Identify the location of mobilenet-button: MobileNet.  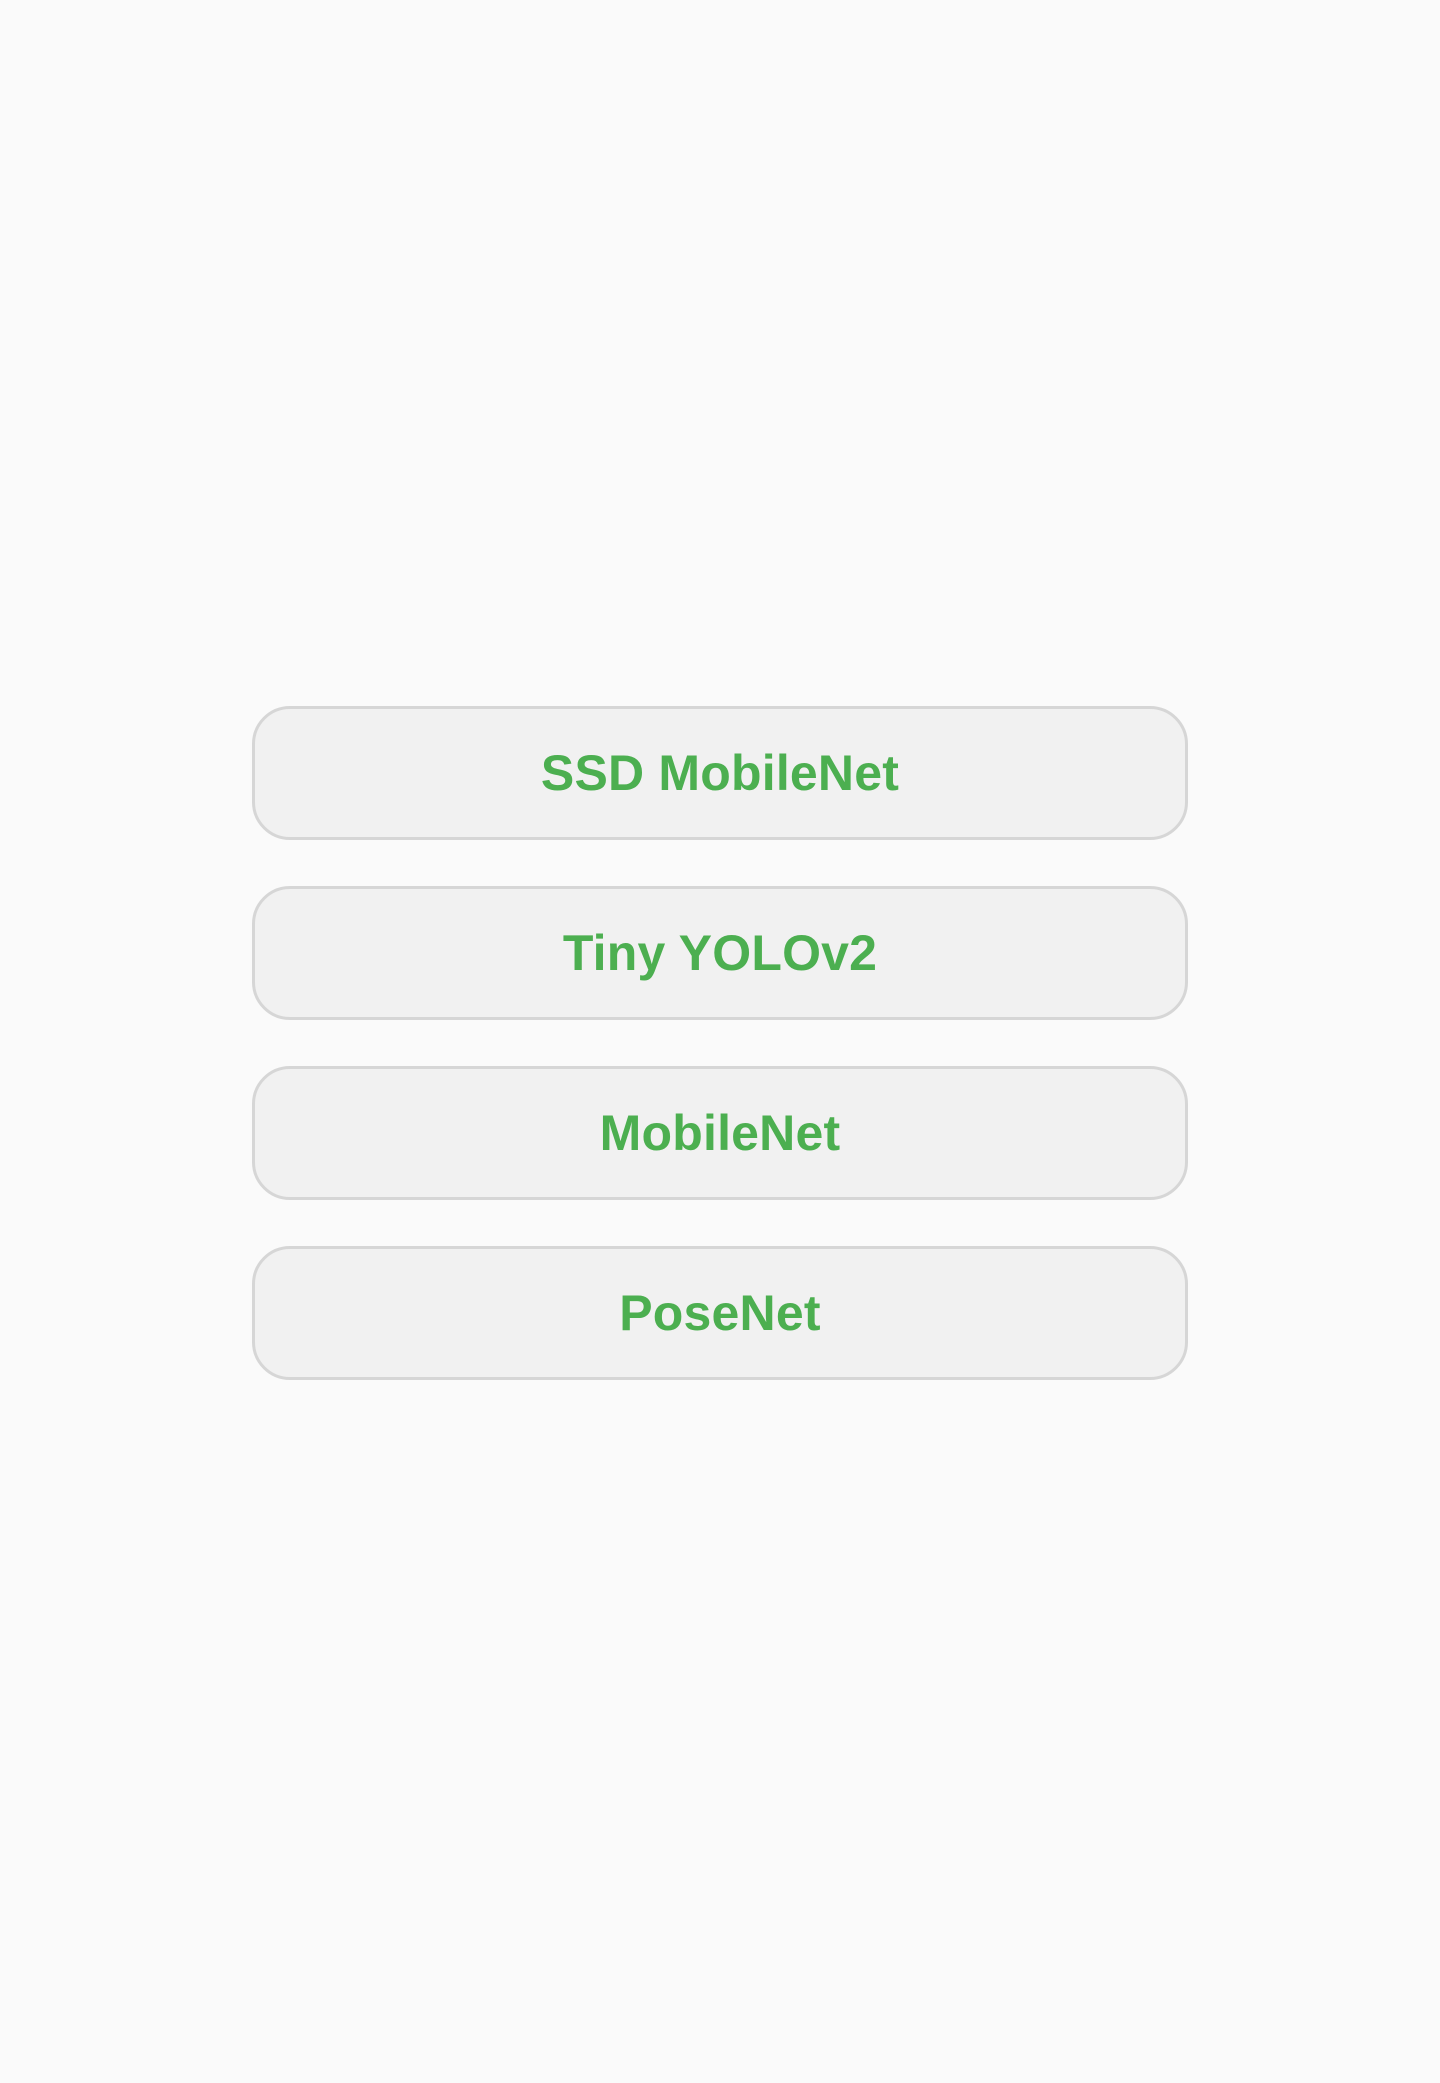
(720, 1133).